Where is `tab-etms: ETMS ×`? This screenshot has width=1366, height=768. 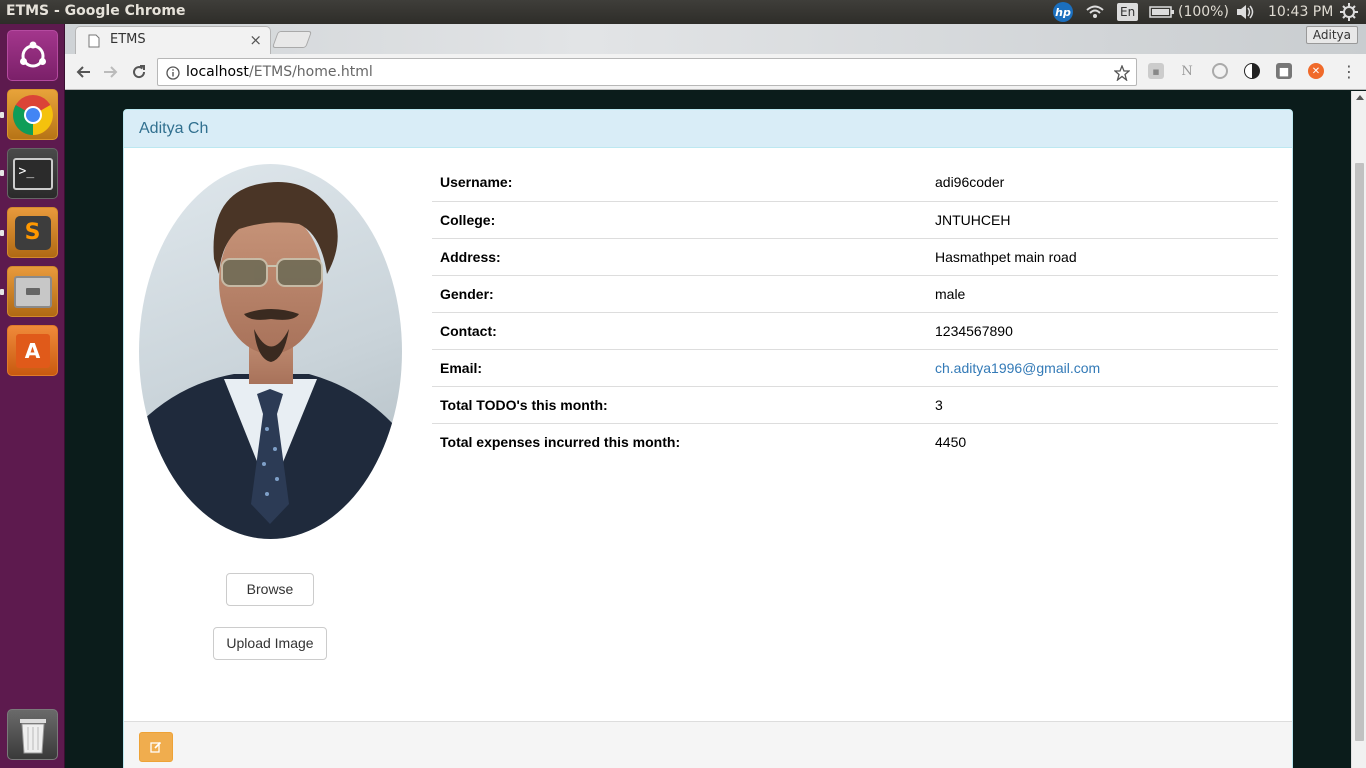 tab-etms: ETMS × is located at coordinates (173, 40).